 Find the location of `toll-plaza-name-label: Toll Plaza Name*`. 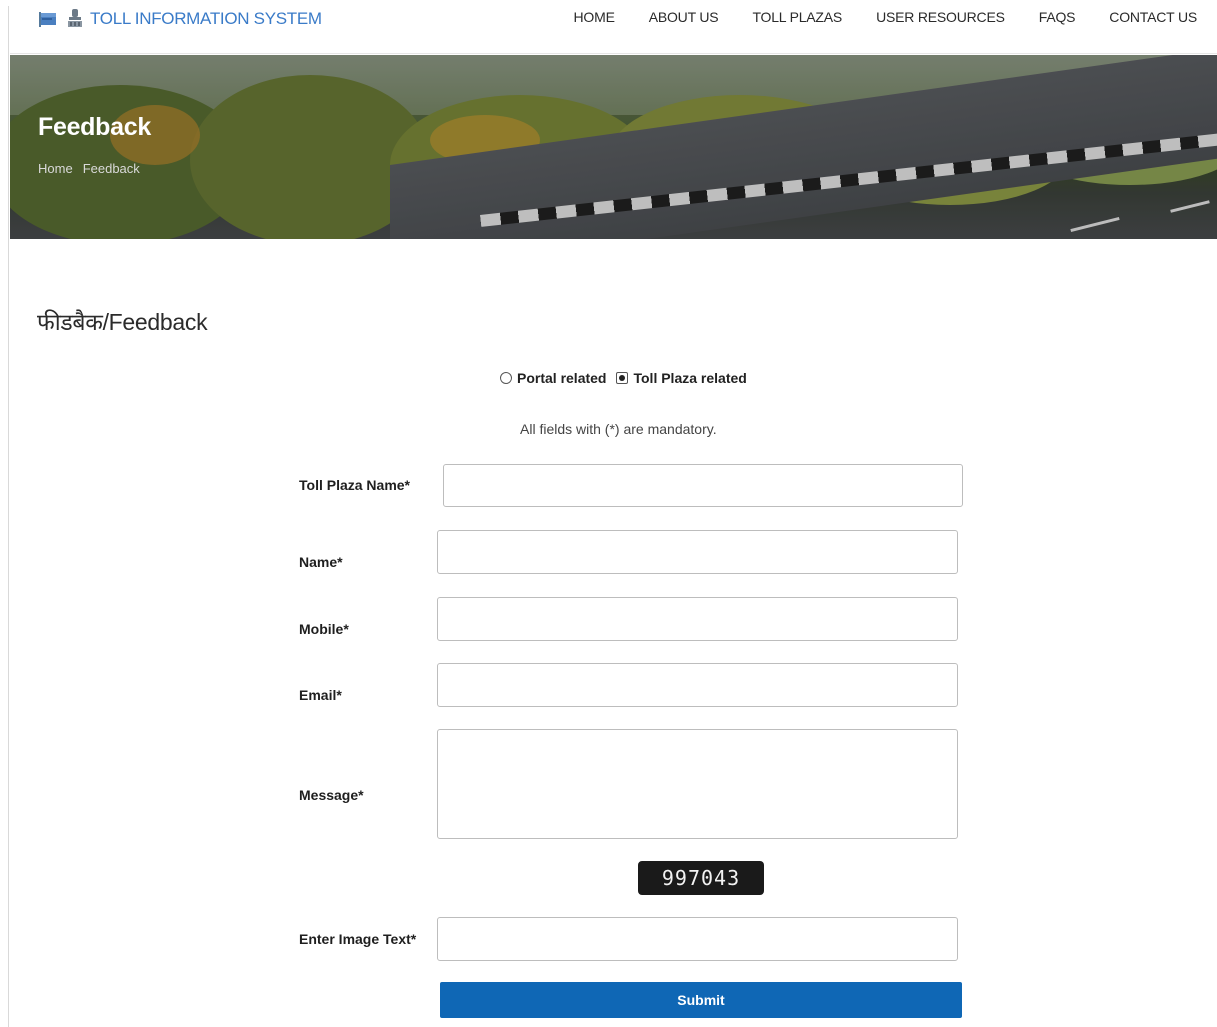

toll-plaza-name-label: Toll Plaza Name* is located at coordinates (355, 485).